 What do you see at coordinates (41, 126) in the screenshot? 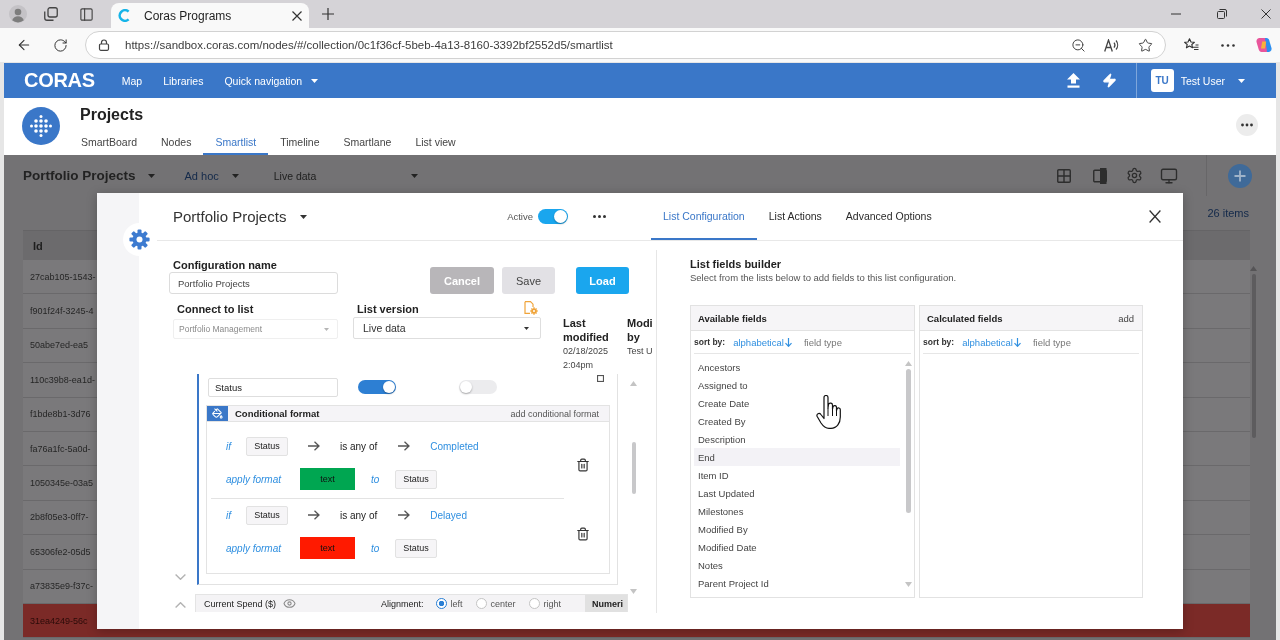
I see `dot-grid-icon` at bounding box center [41, 126].